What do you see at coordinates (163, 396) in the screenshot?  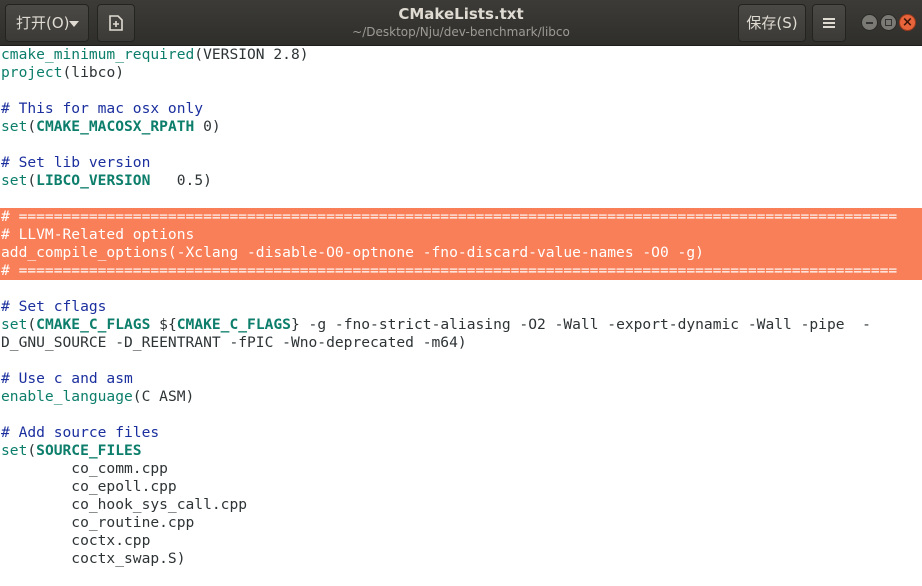 I see `code-token: (C ASM)` at bounding box center [163, 396].